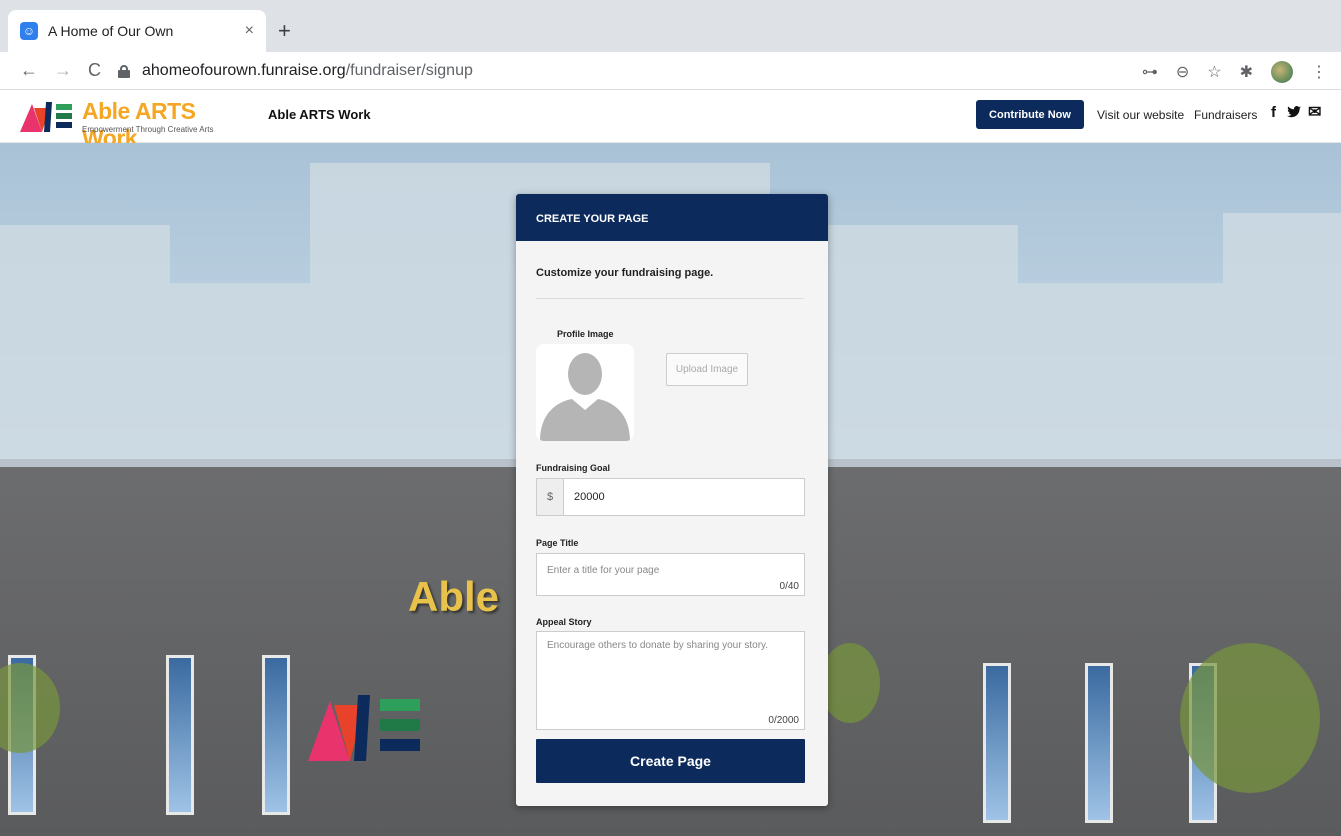  Describe the element at coordinates (1294, 112) in the screenshot. I see `twitter-icon` at that location.